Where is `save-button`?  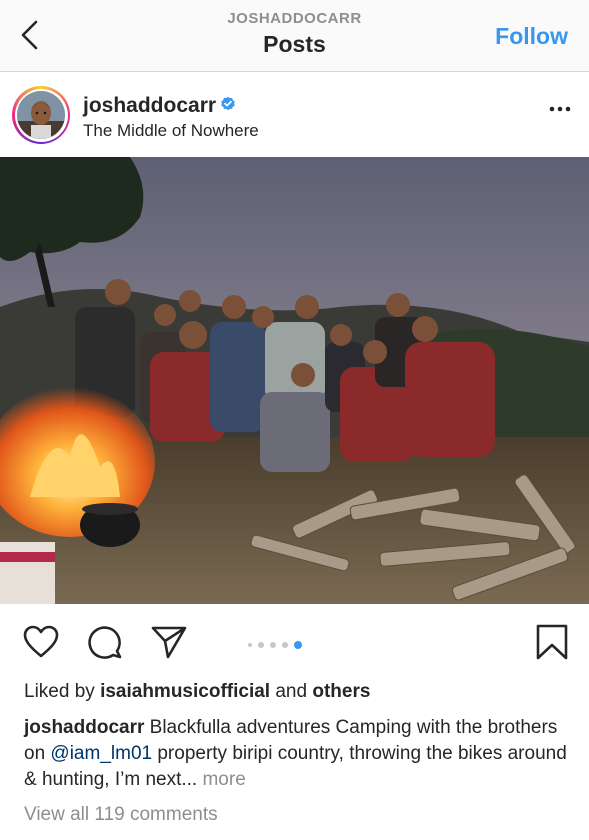
save-button is located at coordinates (552, 642).